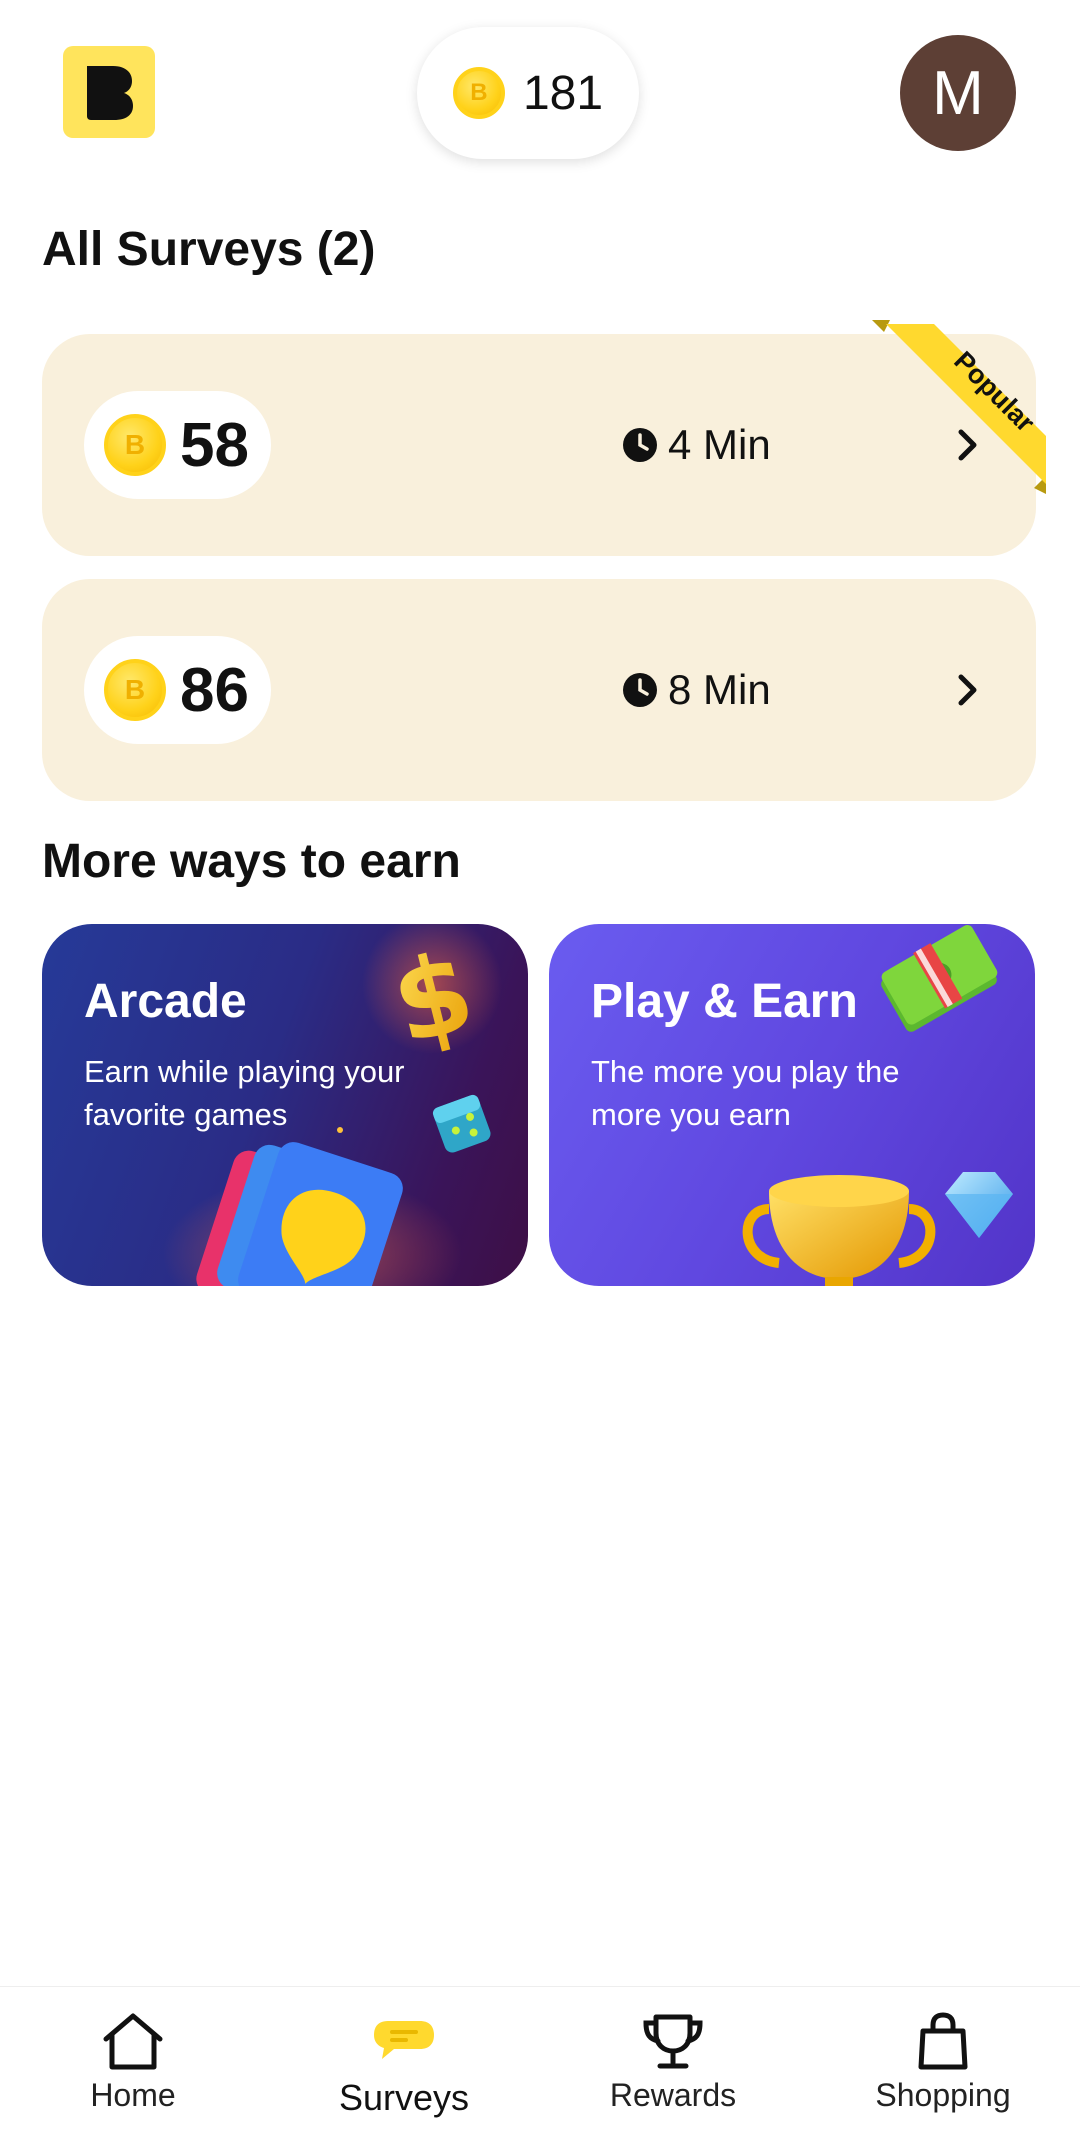 The image size is (1080, 2133). I want to click on nav-home-label: Home, so click(133, 2095).